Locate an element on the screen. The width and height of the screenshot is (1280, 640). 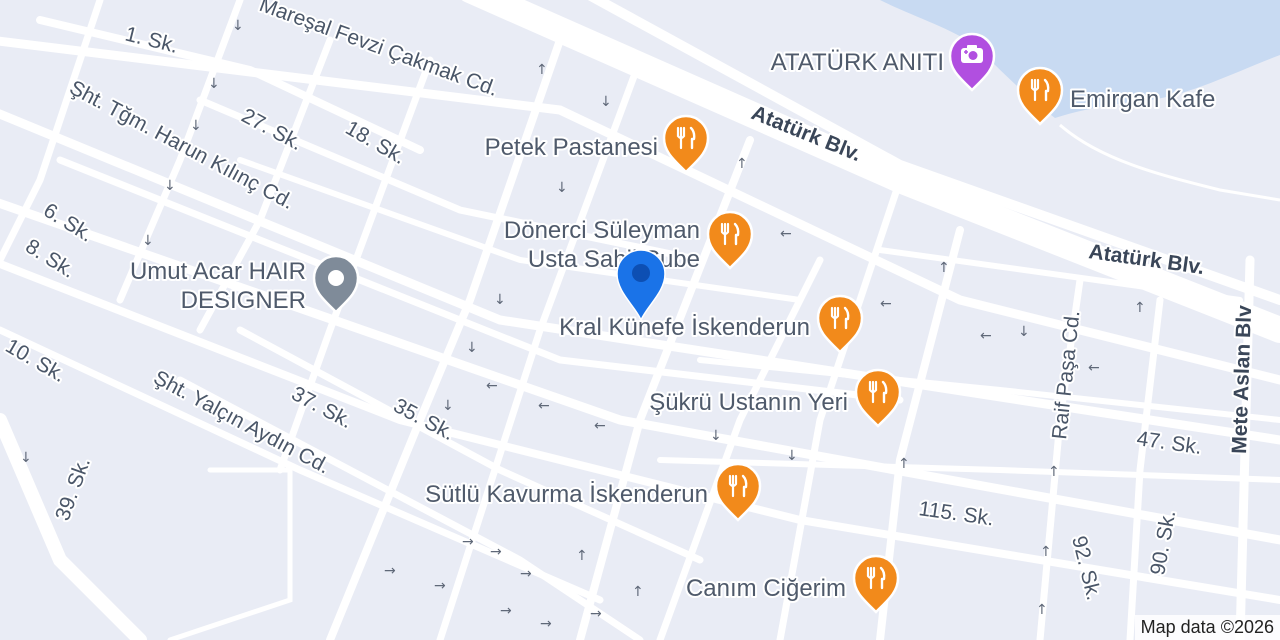
dot-icon is located at coordinates (336, 284).